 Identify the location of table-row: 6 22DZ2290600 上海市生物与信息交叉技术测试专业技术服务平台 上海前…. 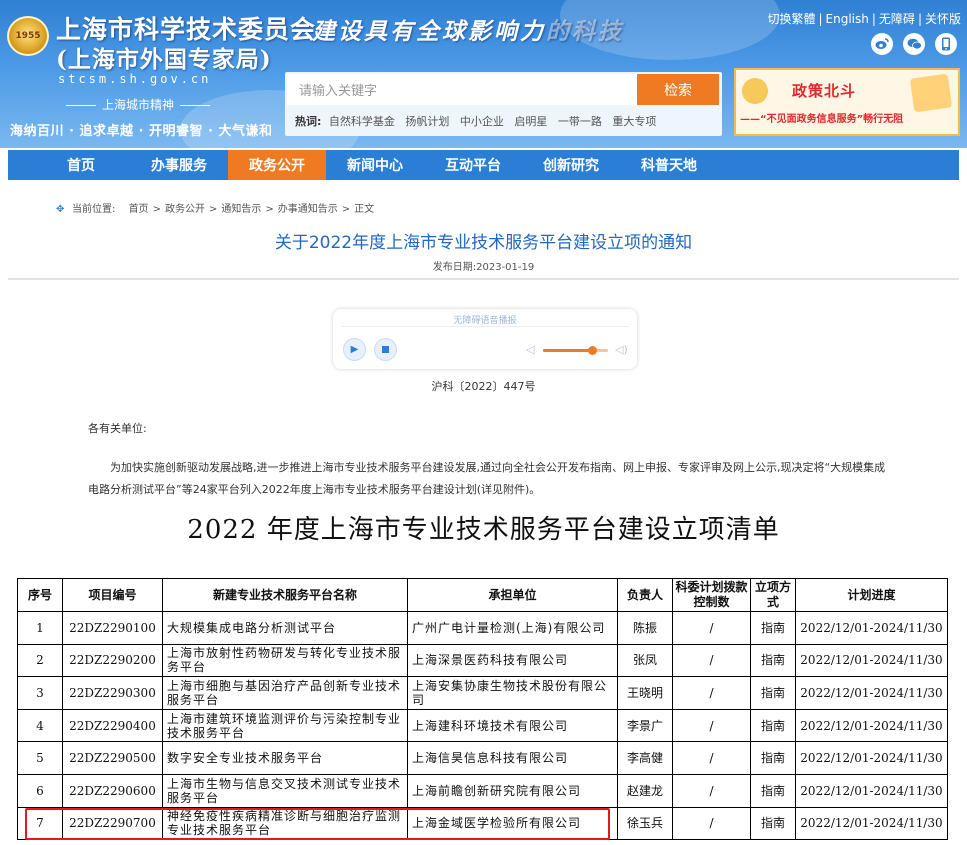
(482, 790).